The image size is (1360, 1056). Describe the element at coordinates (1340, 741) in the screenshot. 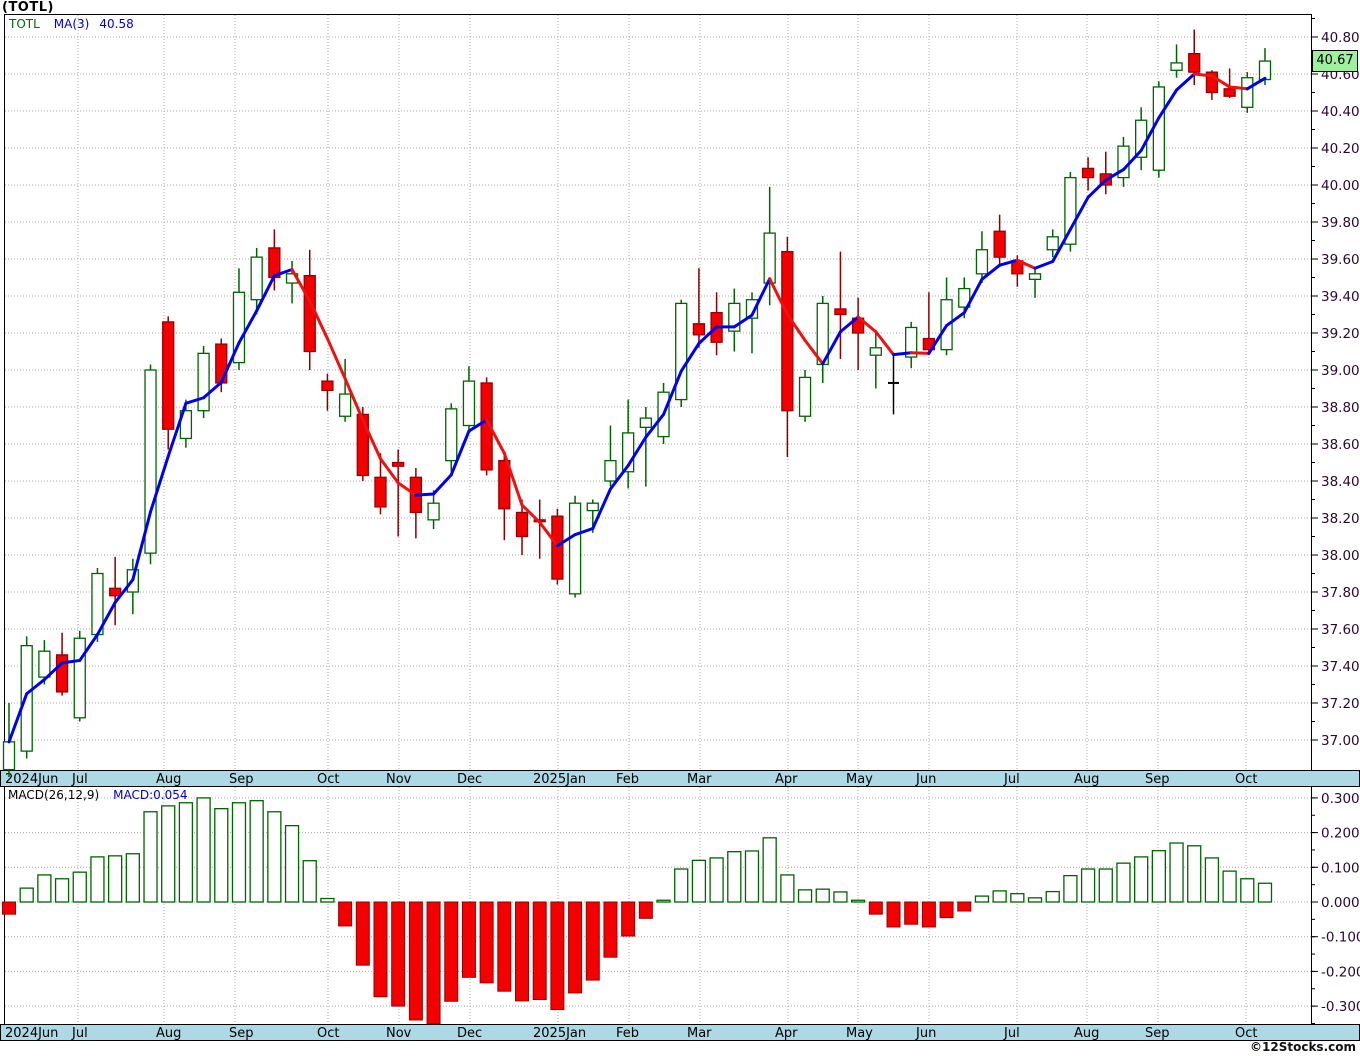

I see `svg-text: 37.00` at that location.